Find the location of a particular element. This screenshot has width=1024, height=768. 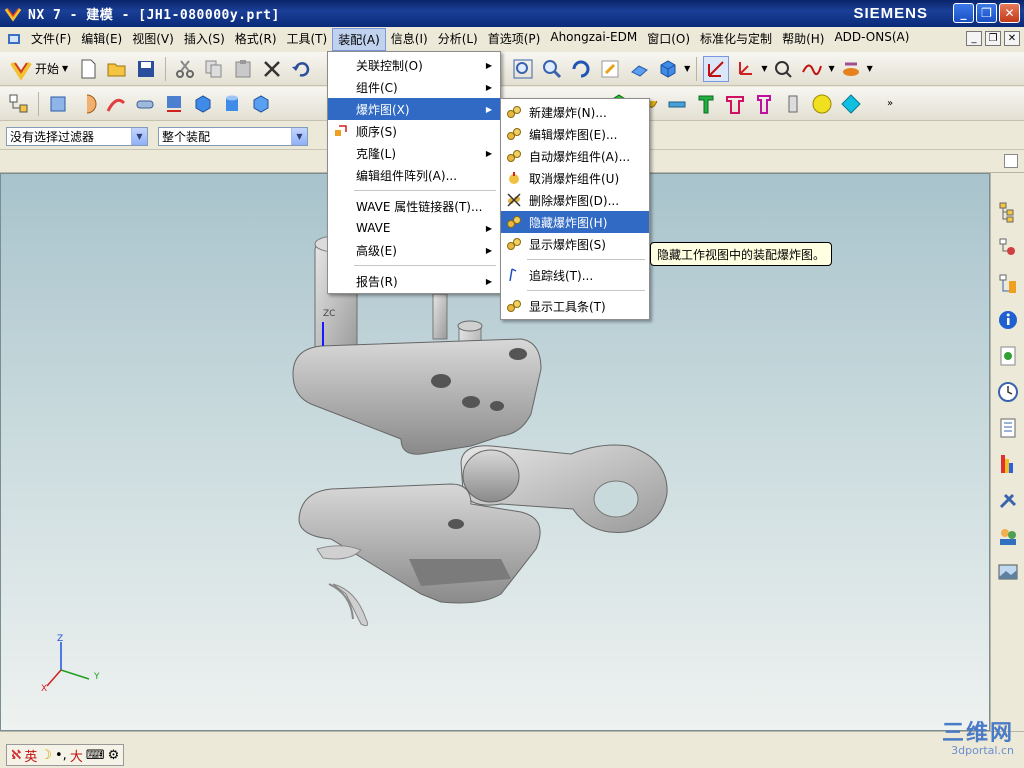

menu-8: 分析(L) is located at coordinates (458, 39).